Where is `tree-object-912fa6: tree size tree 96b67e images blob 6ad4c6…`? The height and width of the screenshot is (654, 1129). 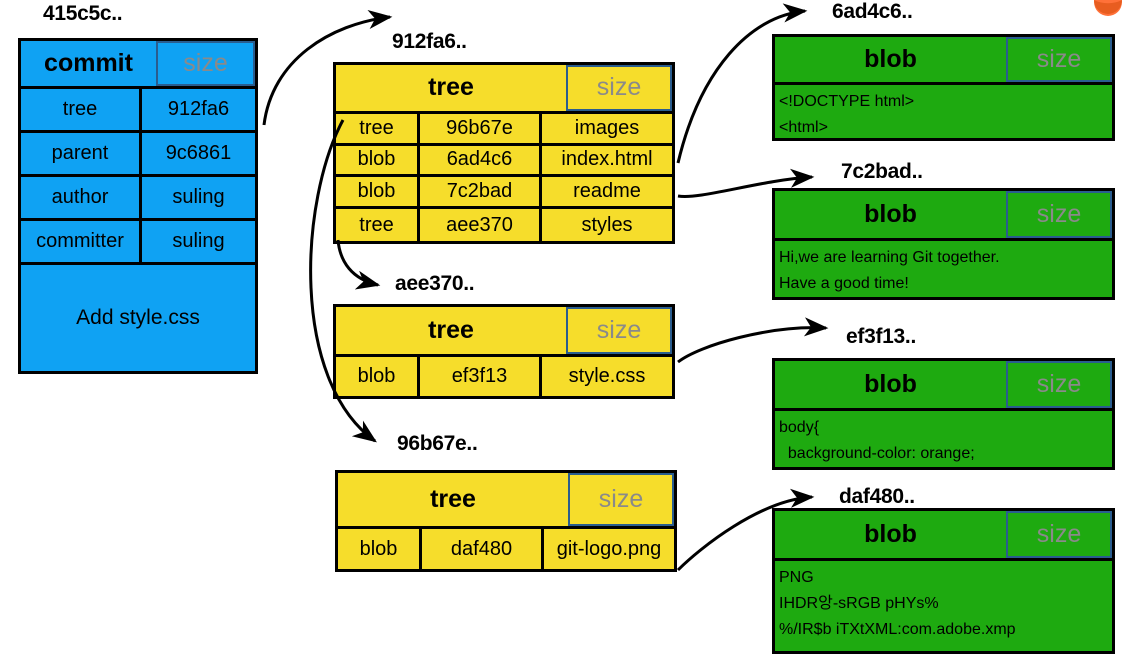
tree-object-912fa6: tree size tree 96b67e images blob 6ad4c6… is located at coordinates (504, 153).